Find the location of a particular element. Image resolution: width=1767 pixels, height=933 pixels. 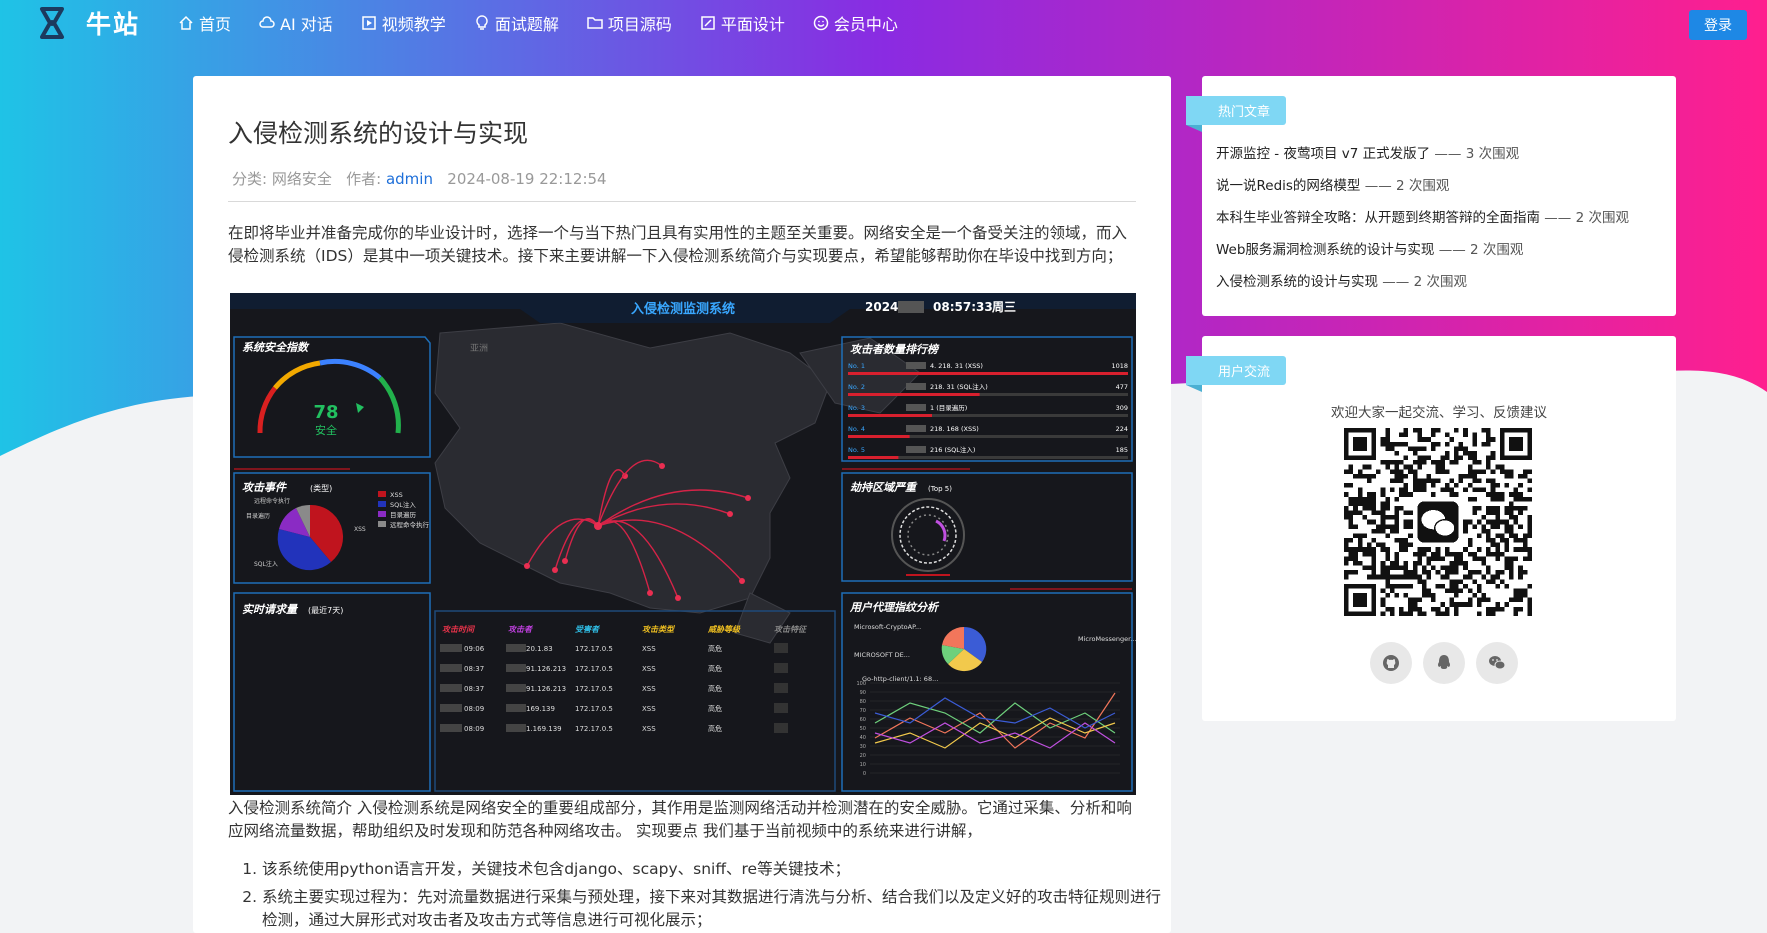

nav-label: 项目源码 is located at coordinates (639, 24).